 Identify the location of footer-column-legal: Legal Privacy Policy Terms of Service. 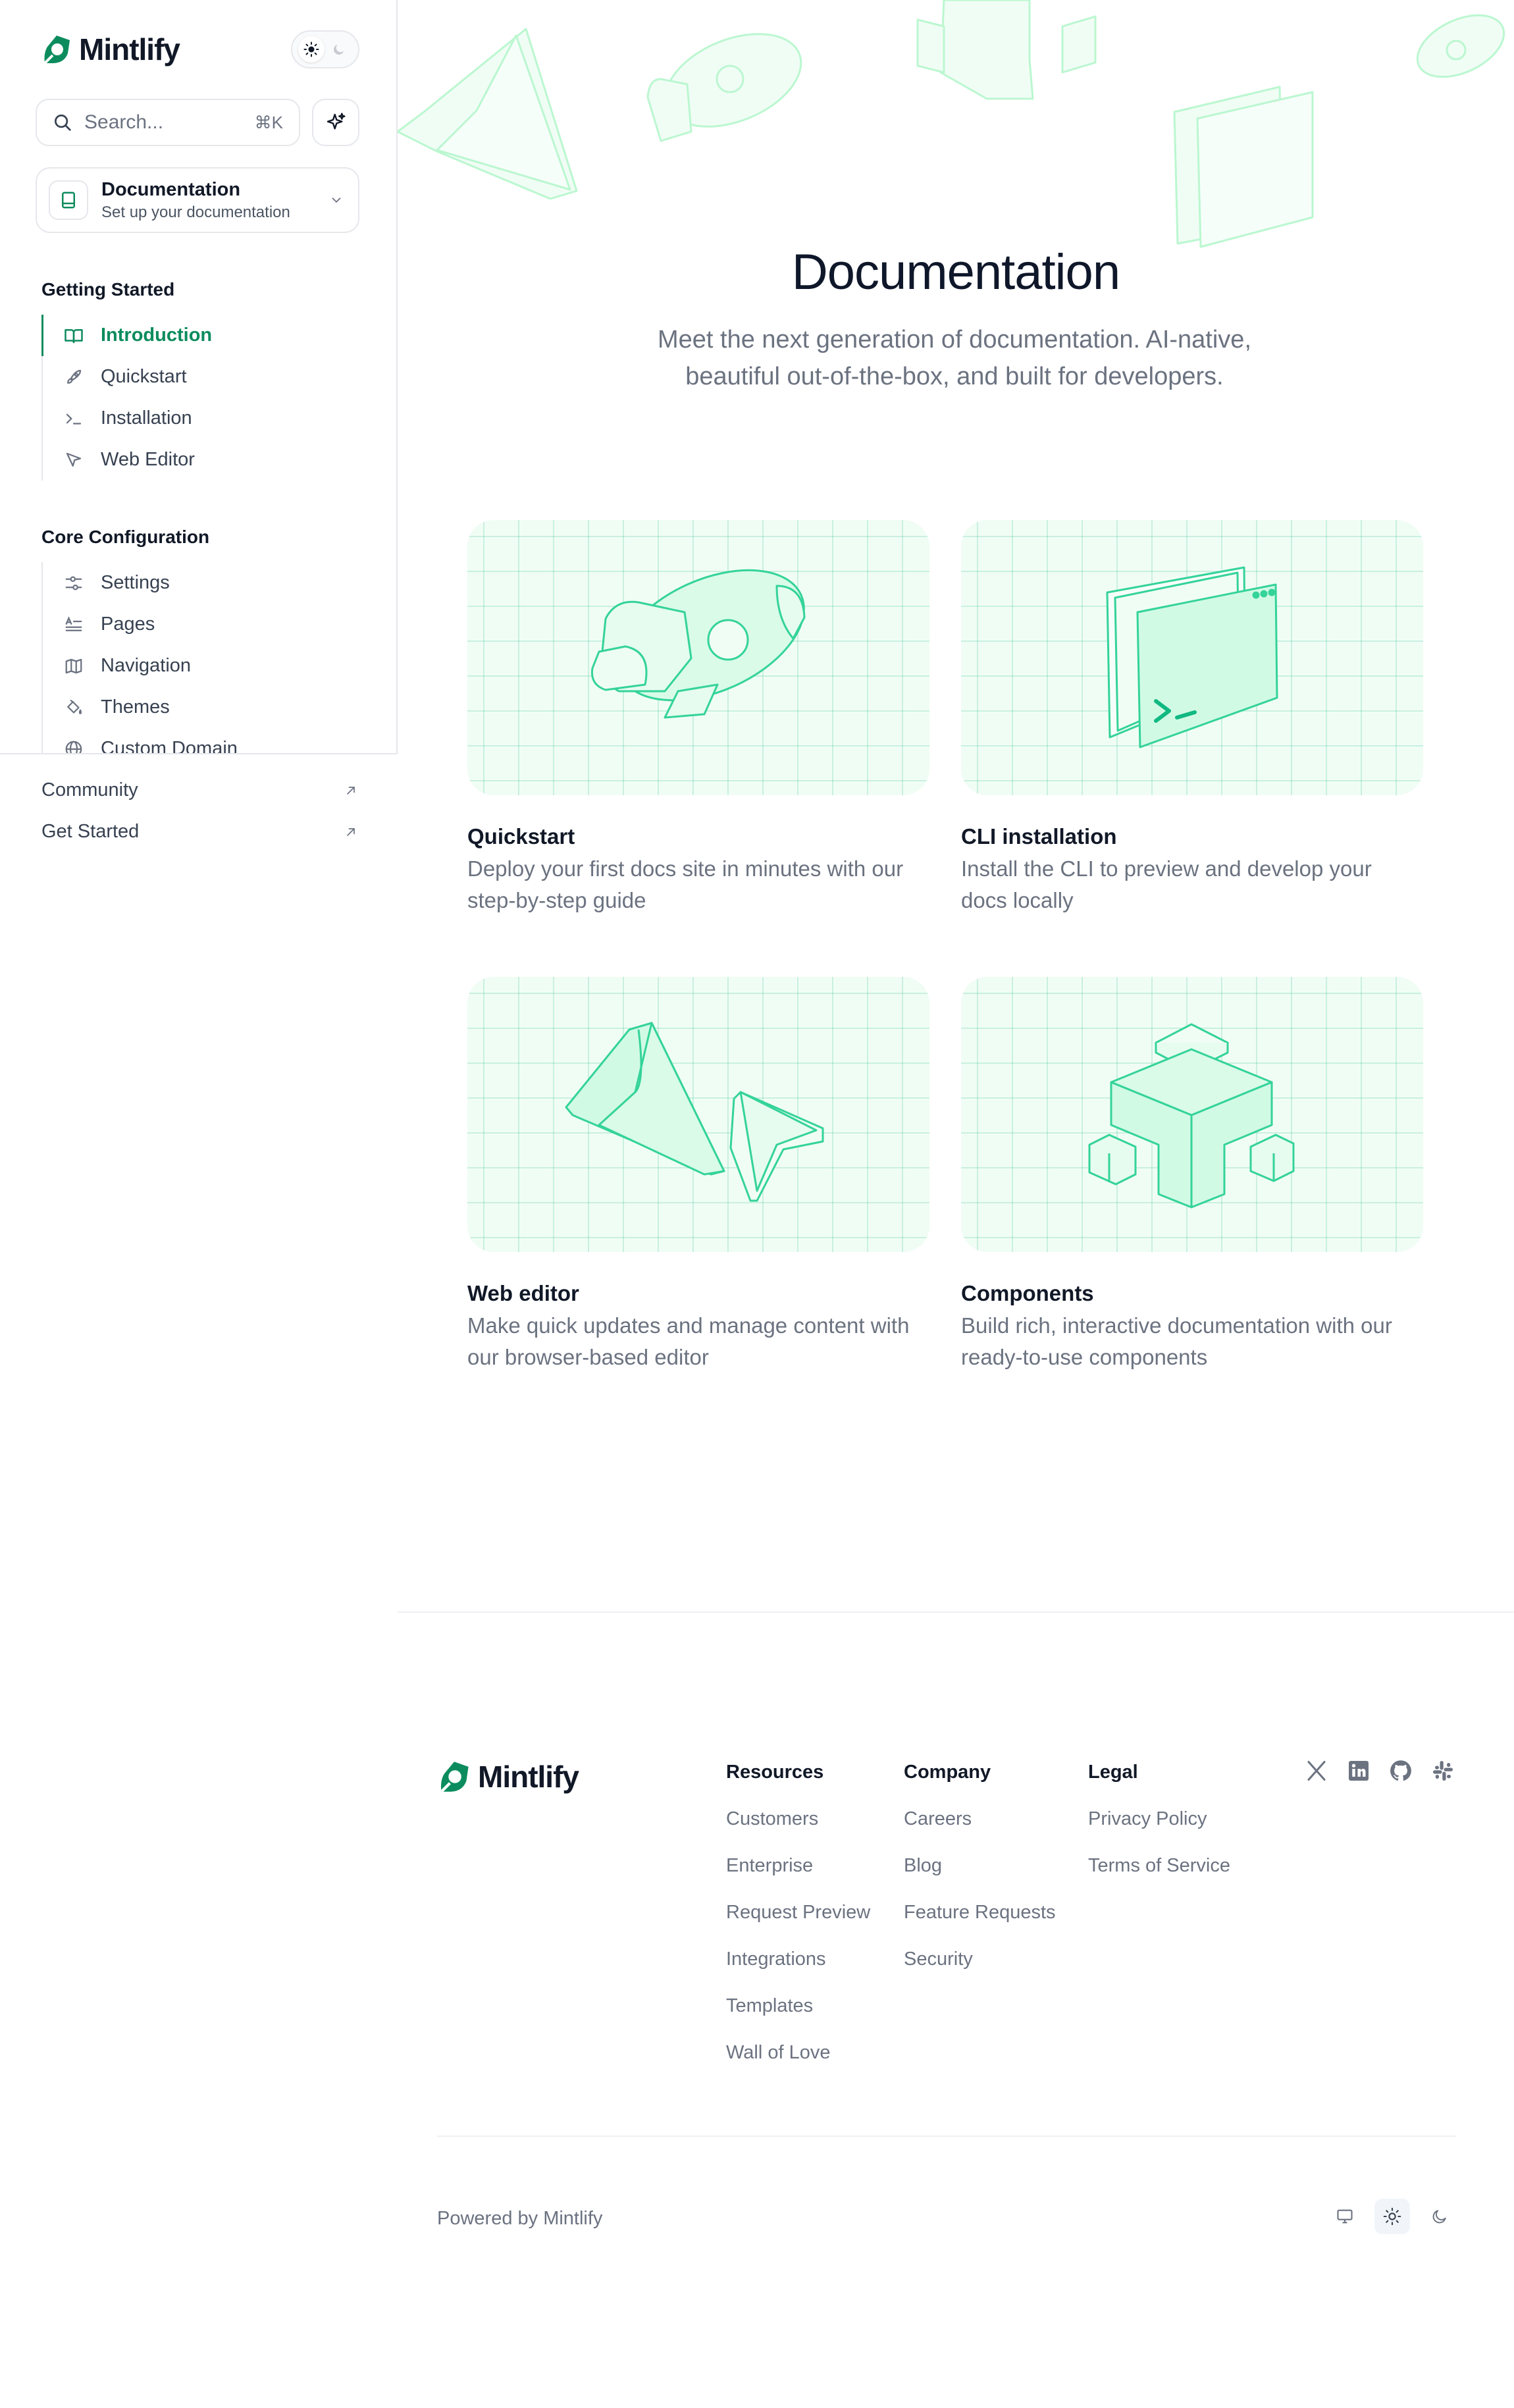
(1159, 1832).